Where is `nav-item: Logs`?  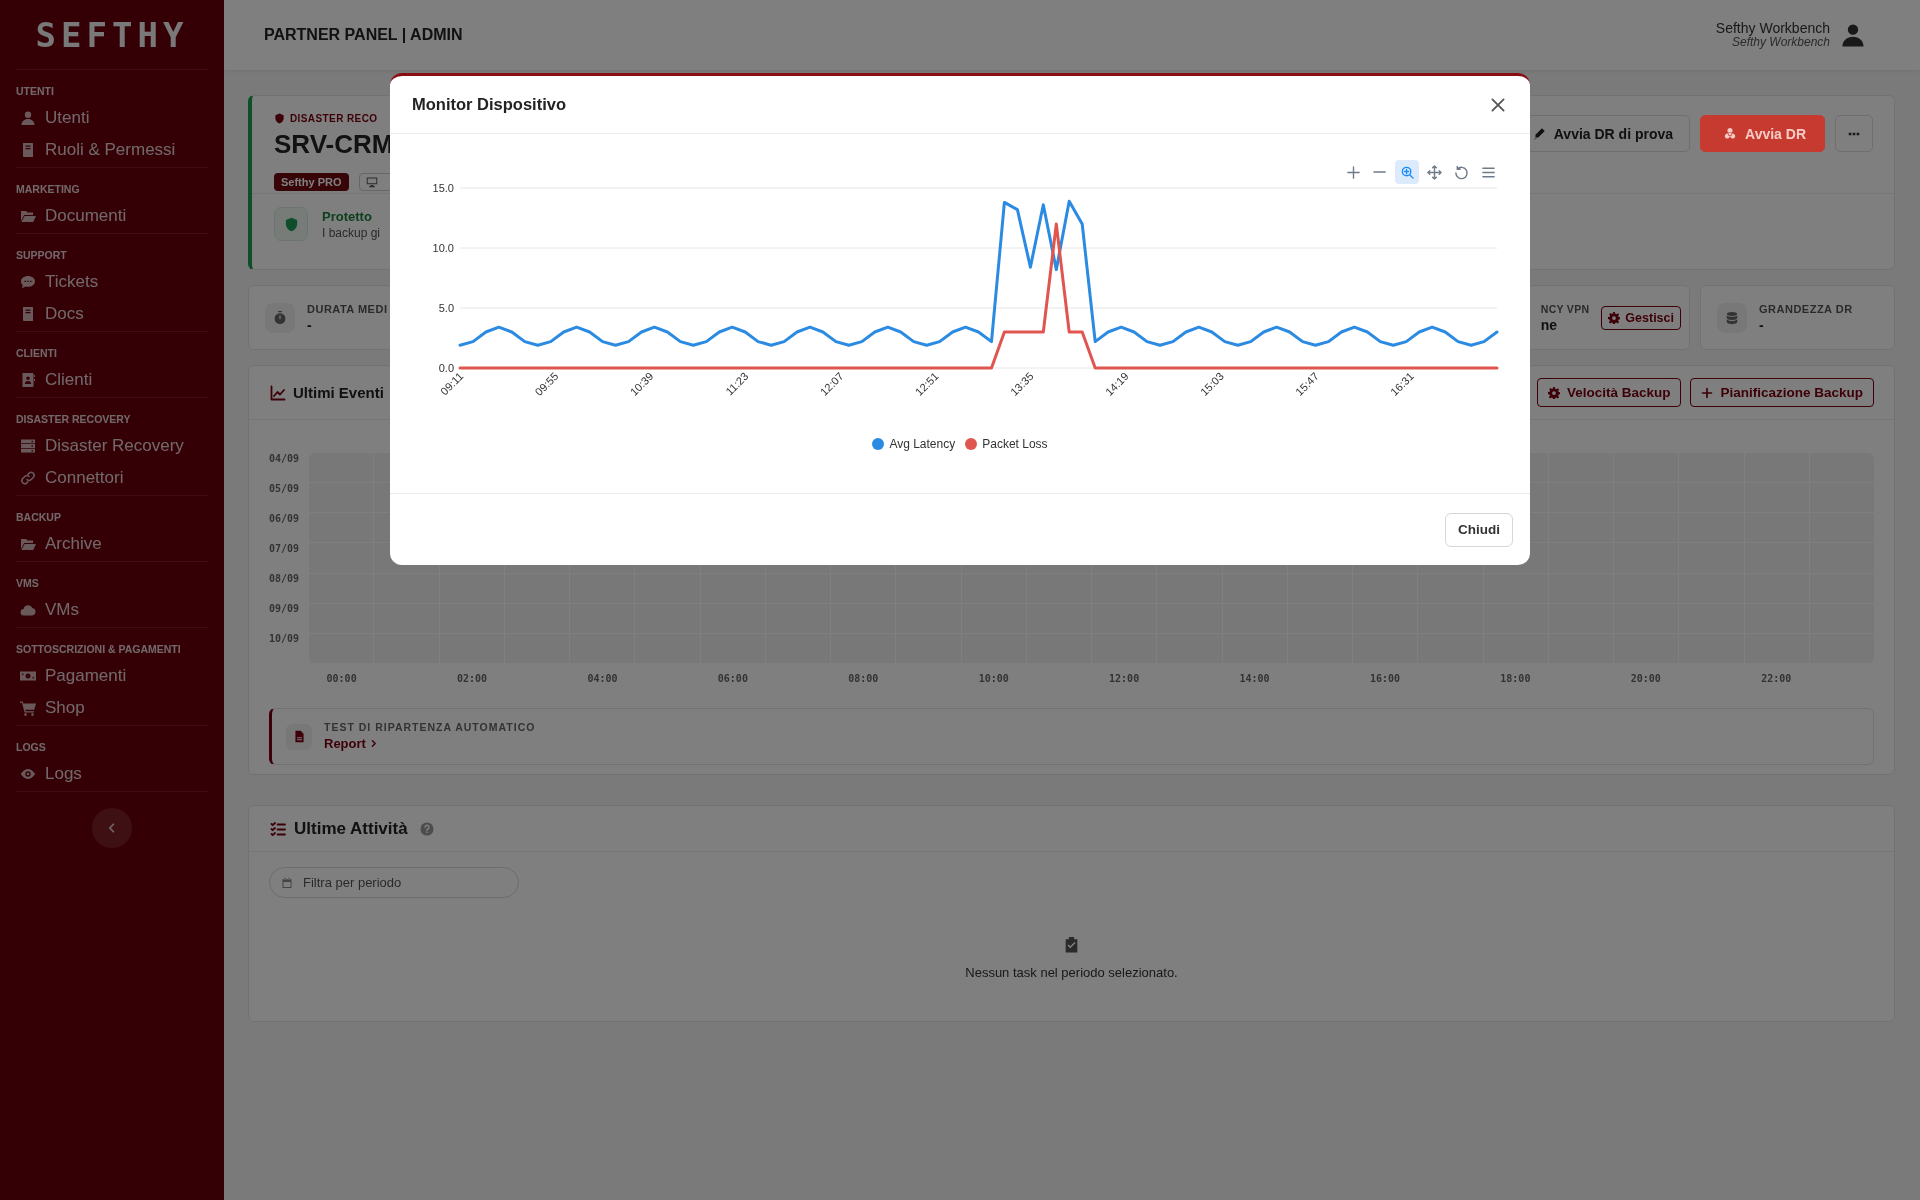
nav-item: Logs is located at coordinates (112, 774).